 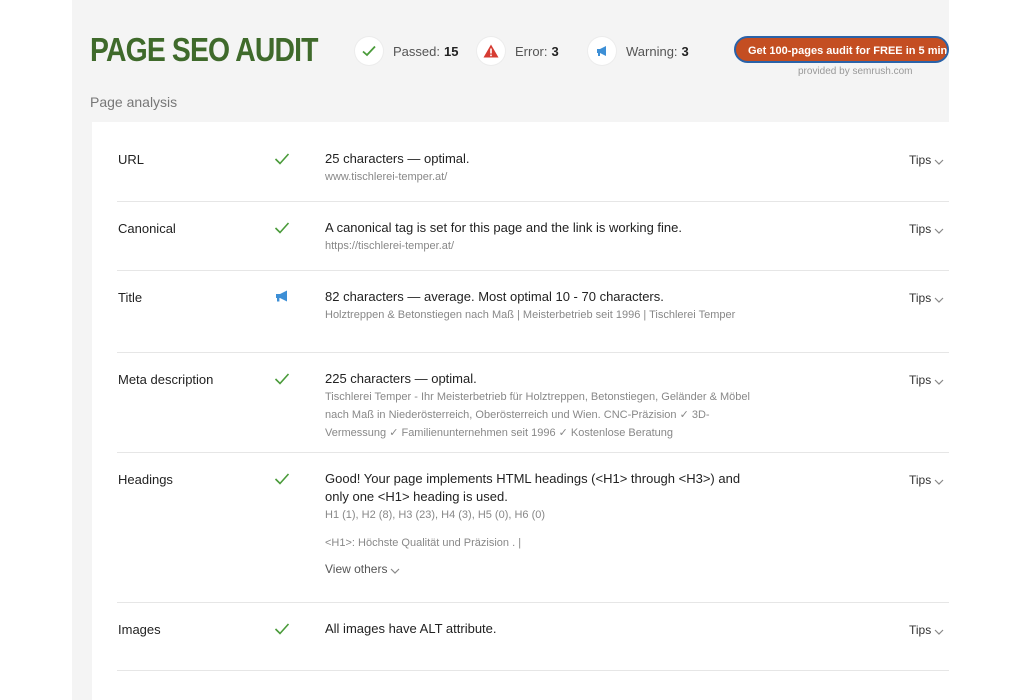 What do you see at coordinates (145, 479) in the screenshot?
I see `row-label: Headings` at bounding box center [145, 479].